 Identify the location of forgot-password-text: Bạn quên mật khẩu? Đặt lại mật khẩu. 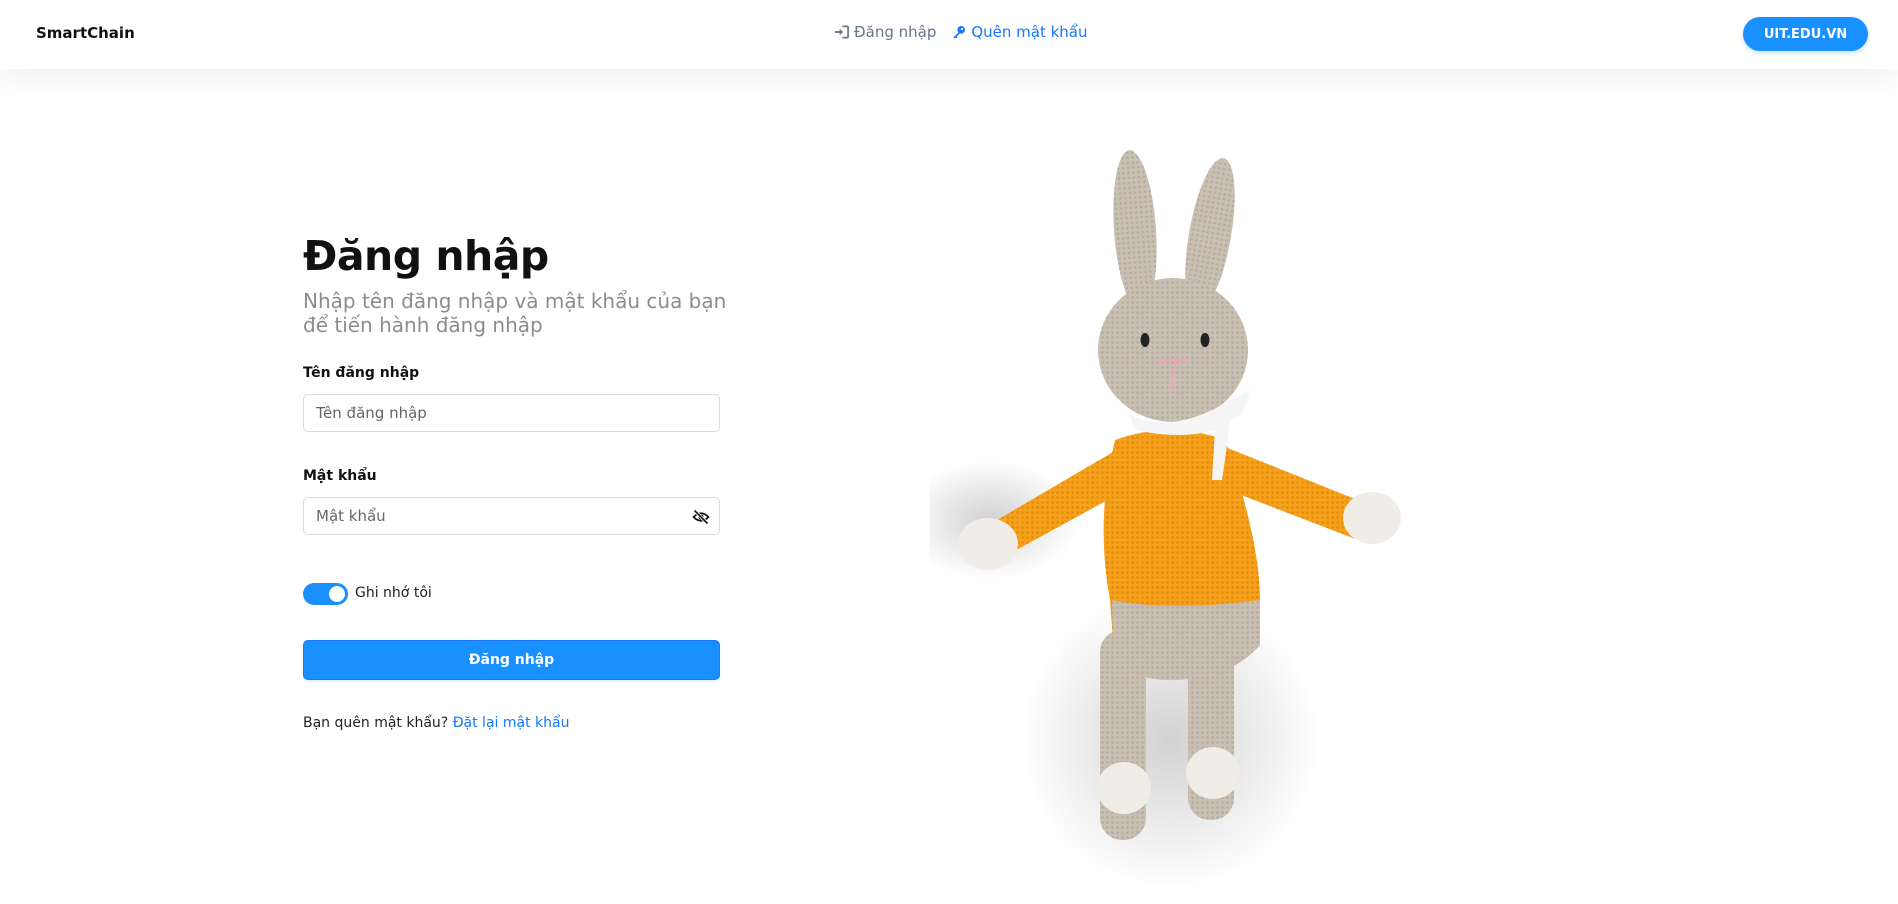
(436, 723).